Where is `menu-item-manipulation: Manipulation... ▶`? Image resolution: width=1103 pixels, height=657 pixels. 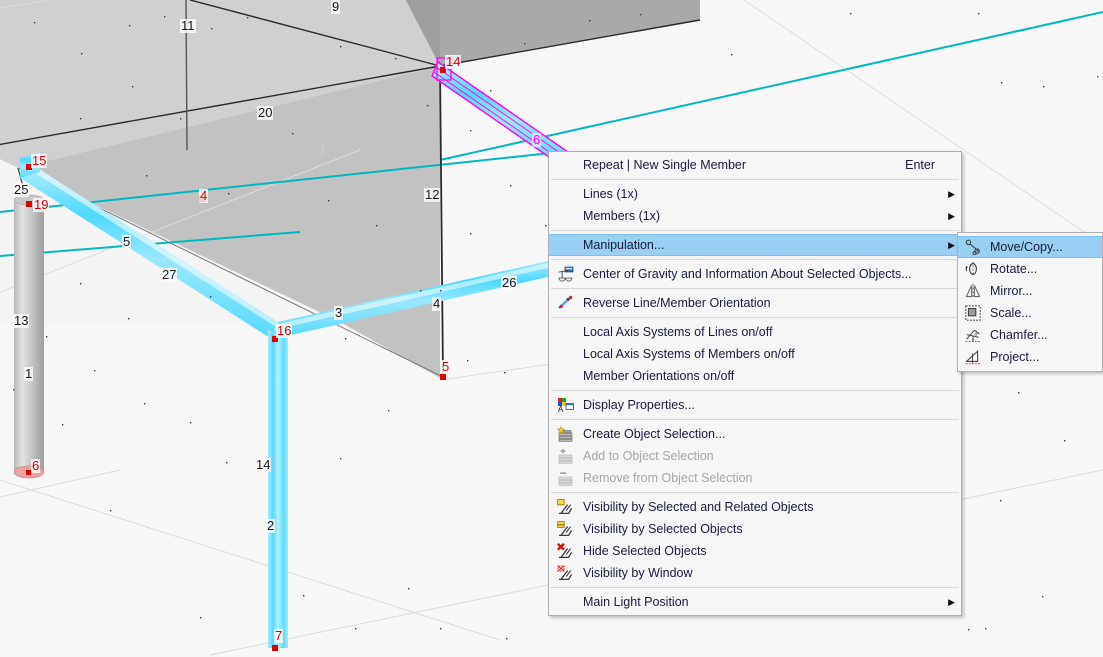 menu-item-manipulation: Manipulation... ▶ is located at coordinates (755, 245).